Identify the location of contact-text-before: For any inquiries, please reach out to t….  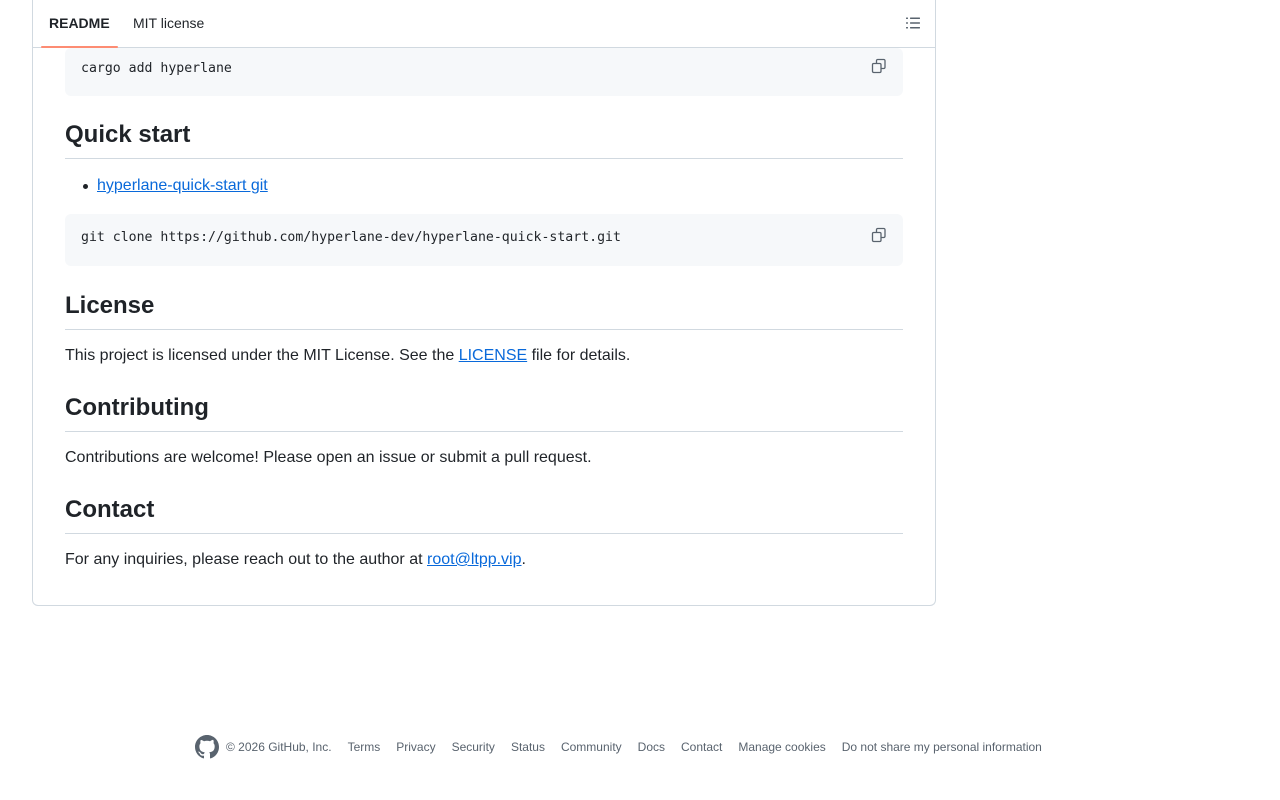
(246, 559).